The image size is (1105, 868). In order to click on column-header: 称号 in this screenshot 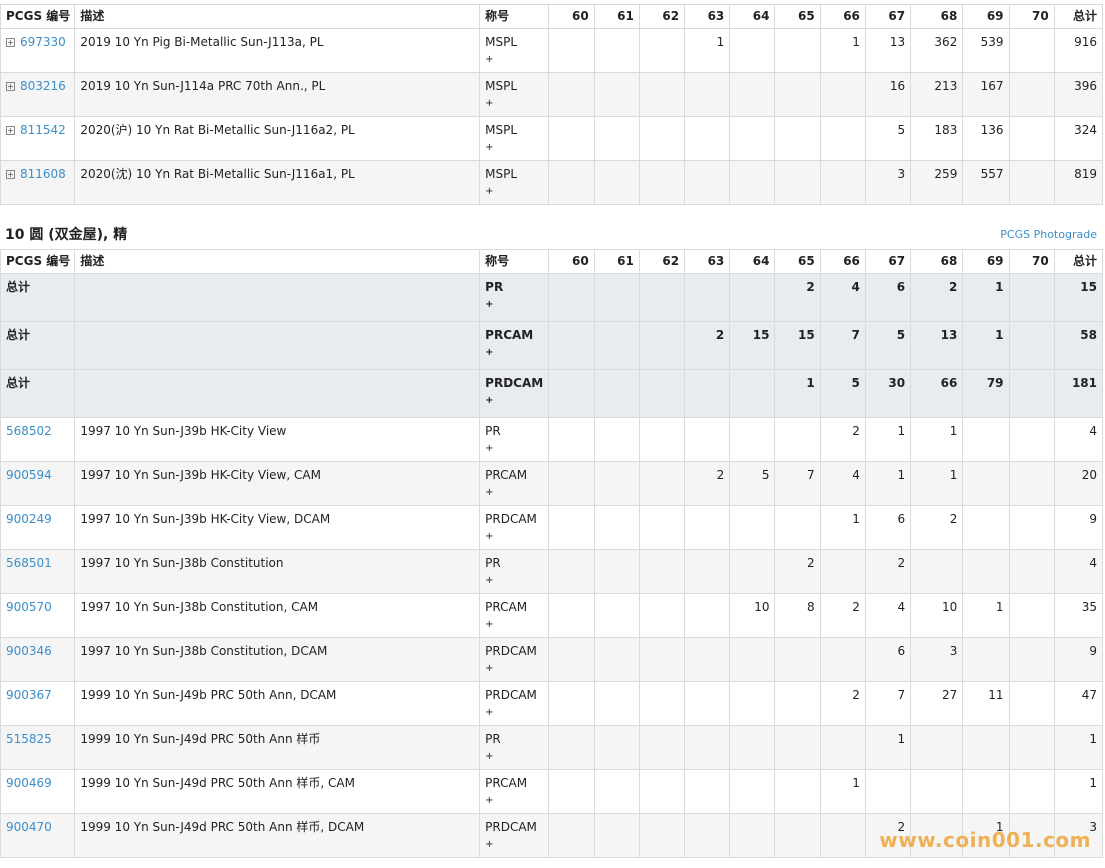, I will do `click(514, 16)`.